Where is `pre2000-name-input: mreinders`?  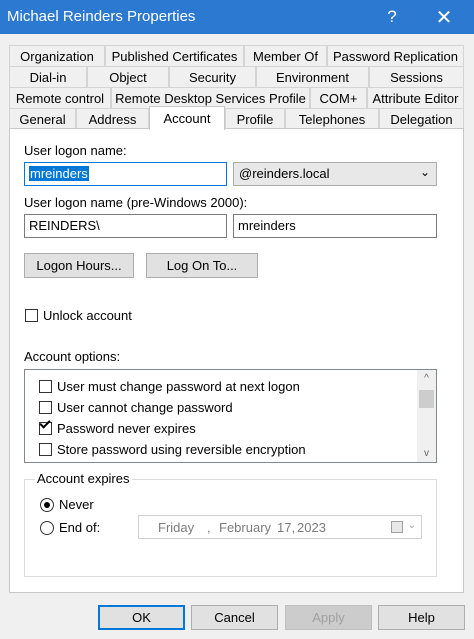
pre2000-name-input: mreinders is located at coordinates (335, 226).